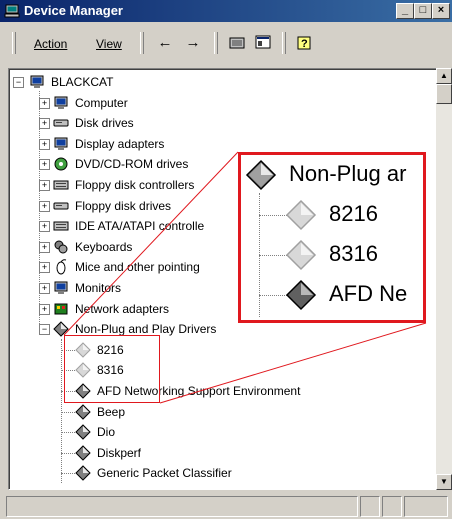 Image resolution: width=452 pixels, height=519 pixels. I want to click on tree-item-label: Disk drives, so click(104, 123).